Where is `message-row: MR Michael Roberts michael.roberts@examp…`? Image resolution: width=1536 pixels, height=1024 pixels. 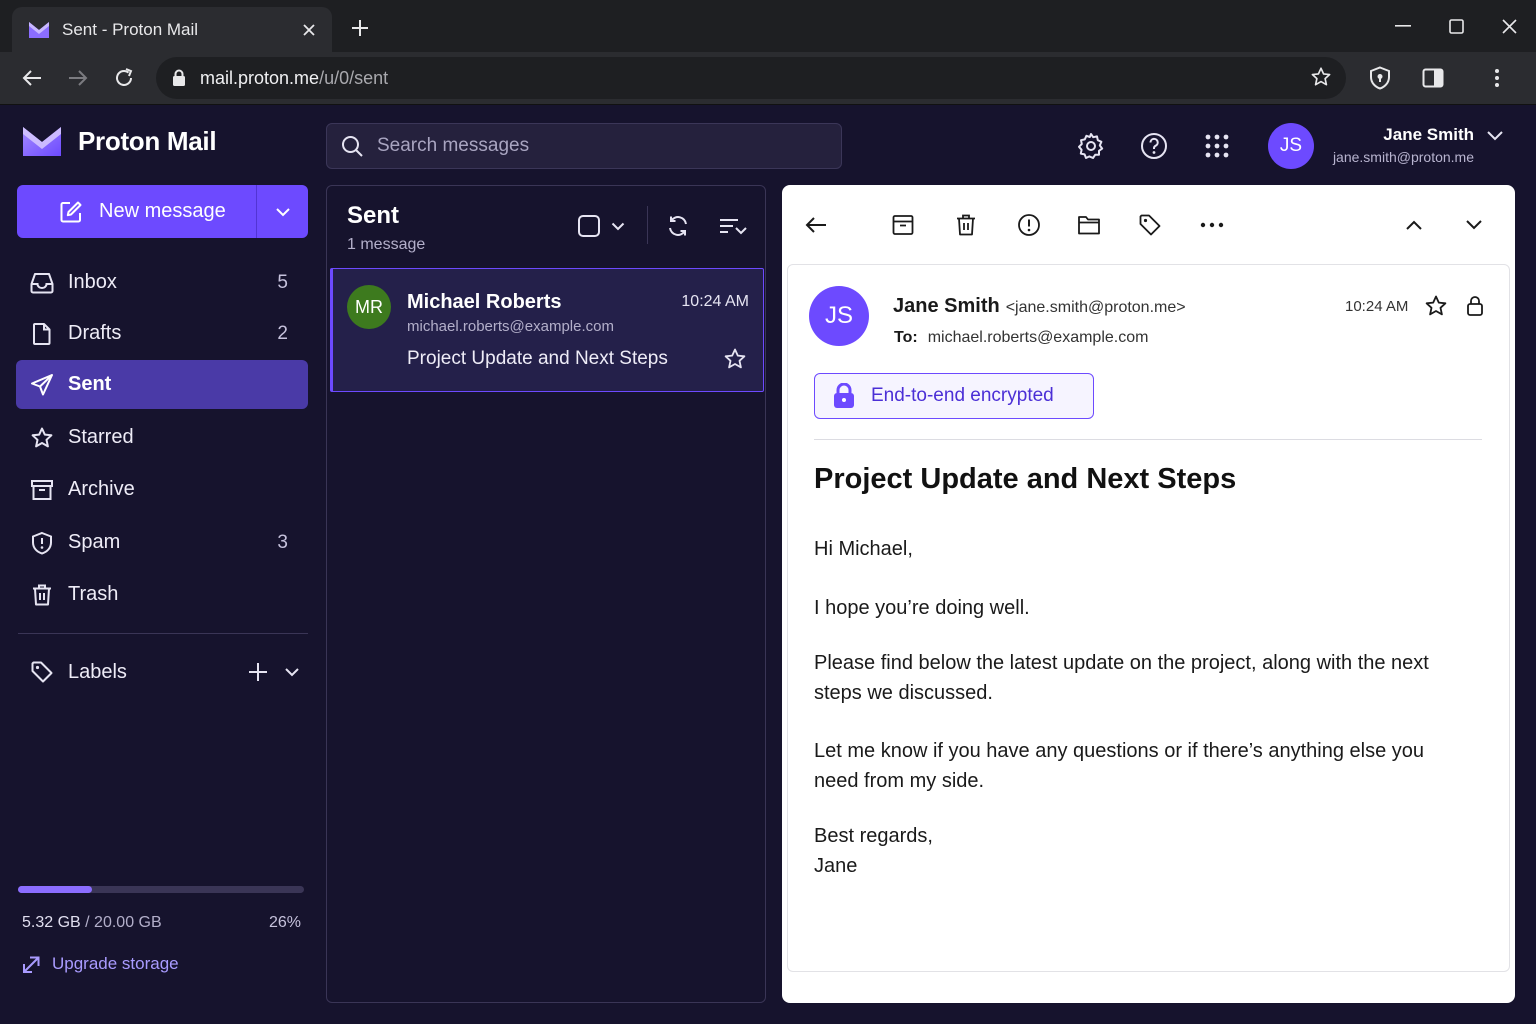 message-row: MR Michael Roberts michael.roberts@examp… is located at coordinates (547, 330).